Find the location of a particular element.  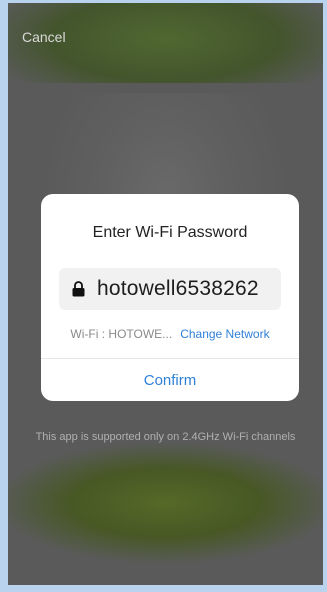

change-network-link: Change Network is located at coordinates (224, 334).